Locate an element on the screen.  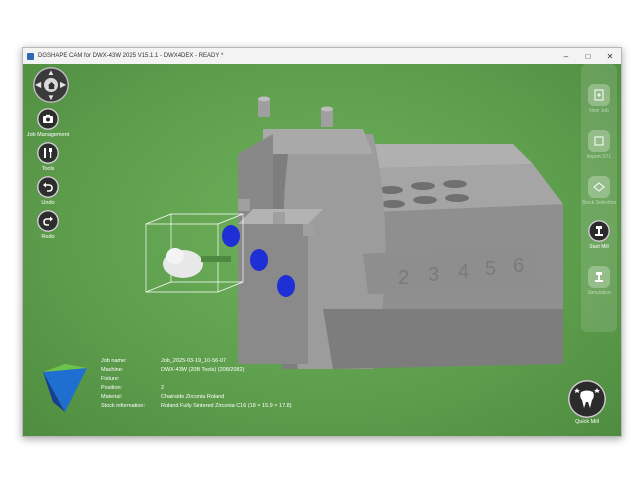
job-info-row: Job name: Job_2025-03-19_10-56-07 is located at coordinates (196, 360).